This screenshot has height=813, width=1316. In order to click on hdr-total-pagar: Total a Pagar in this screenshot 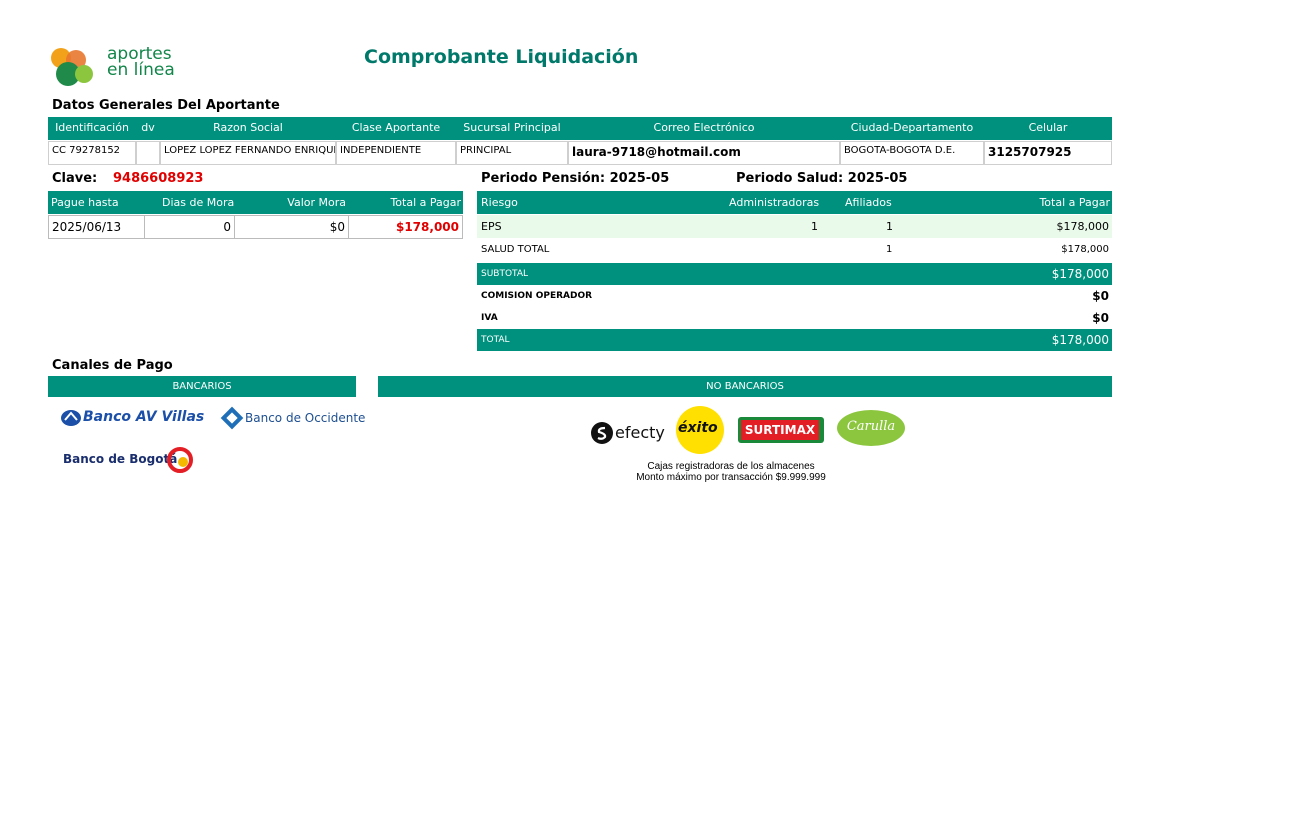, I will do `click(425, 202)`.